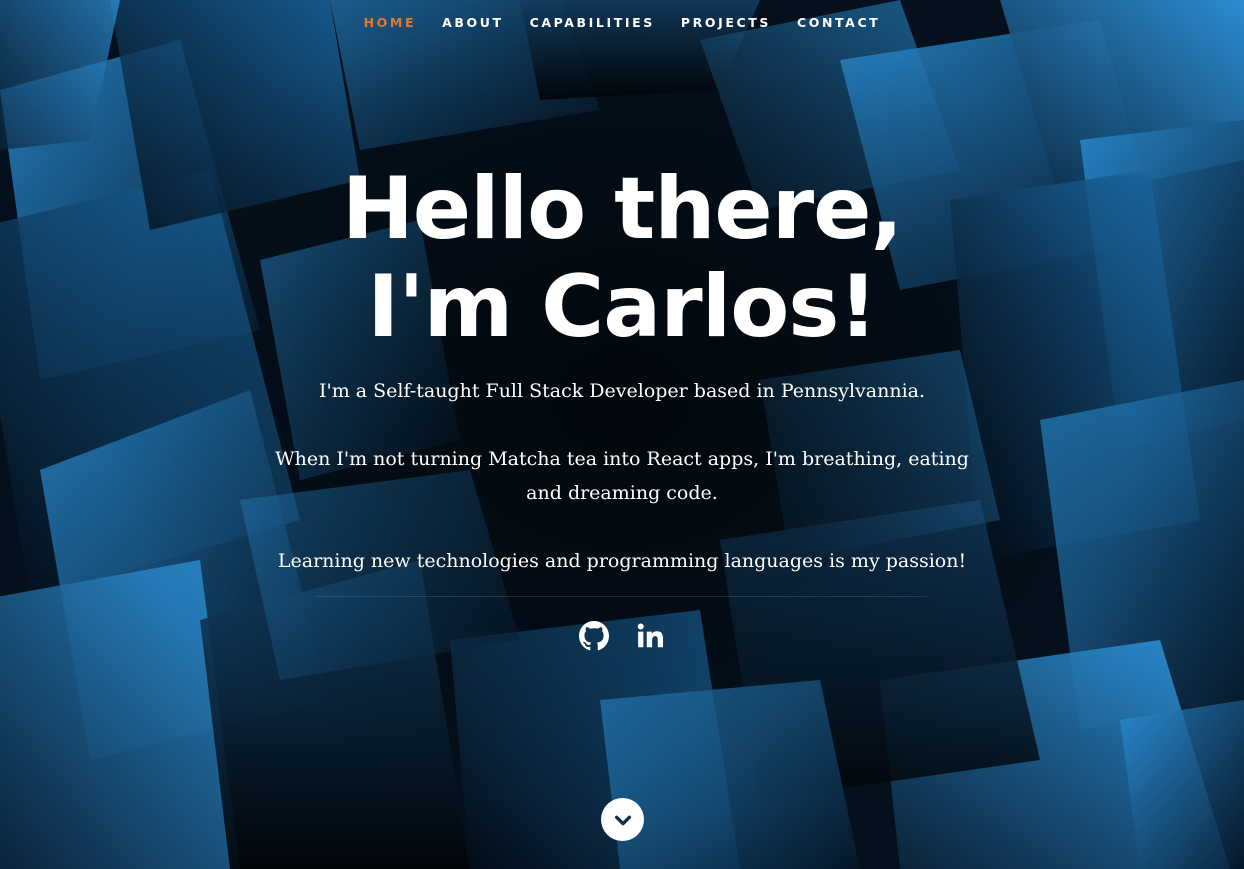 The width and height of the screenshot is (1244, 869). I want to click on main-nav: HOME ABOUT CAPABILITIES PROJECTS CONTACT, so click(622, 23).